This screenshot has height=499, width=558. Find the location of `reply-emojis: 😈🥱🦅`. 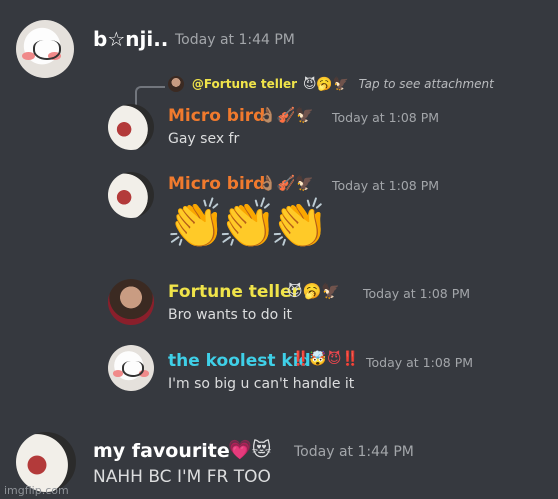

reply-emojis: 😈🥱🦅 is located at coordinates (325, 84).